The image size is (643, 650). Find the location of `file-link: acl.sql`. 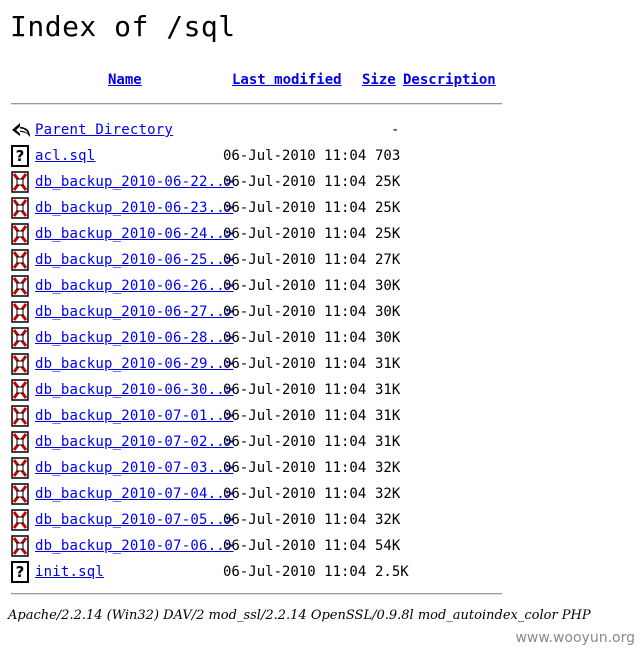

file-link: acl.sql is located at coordinates (65, 156).